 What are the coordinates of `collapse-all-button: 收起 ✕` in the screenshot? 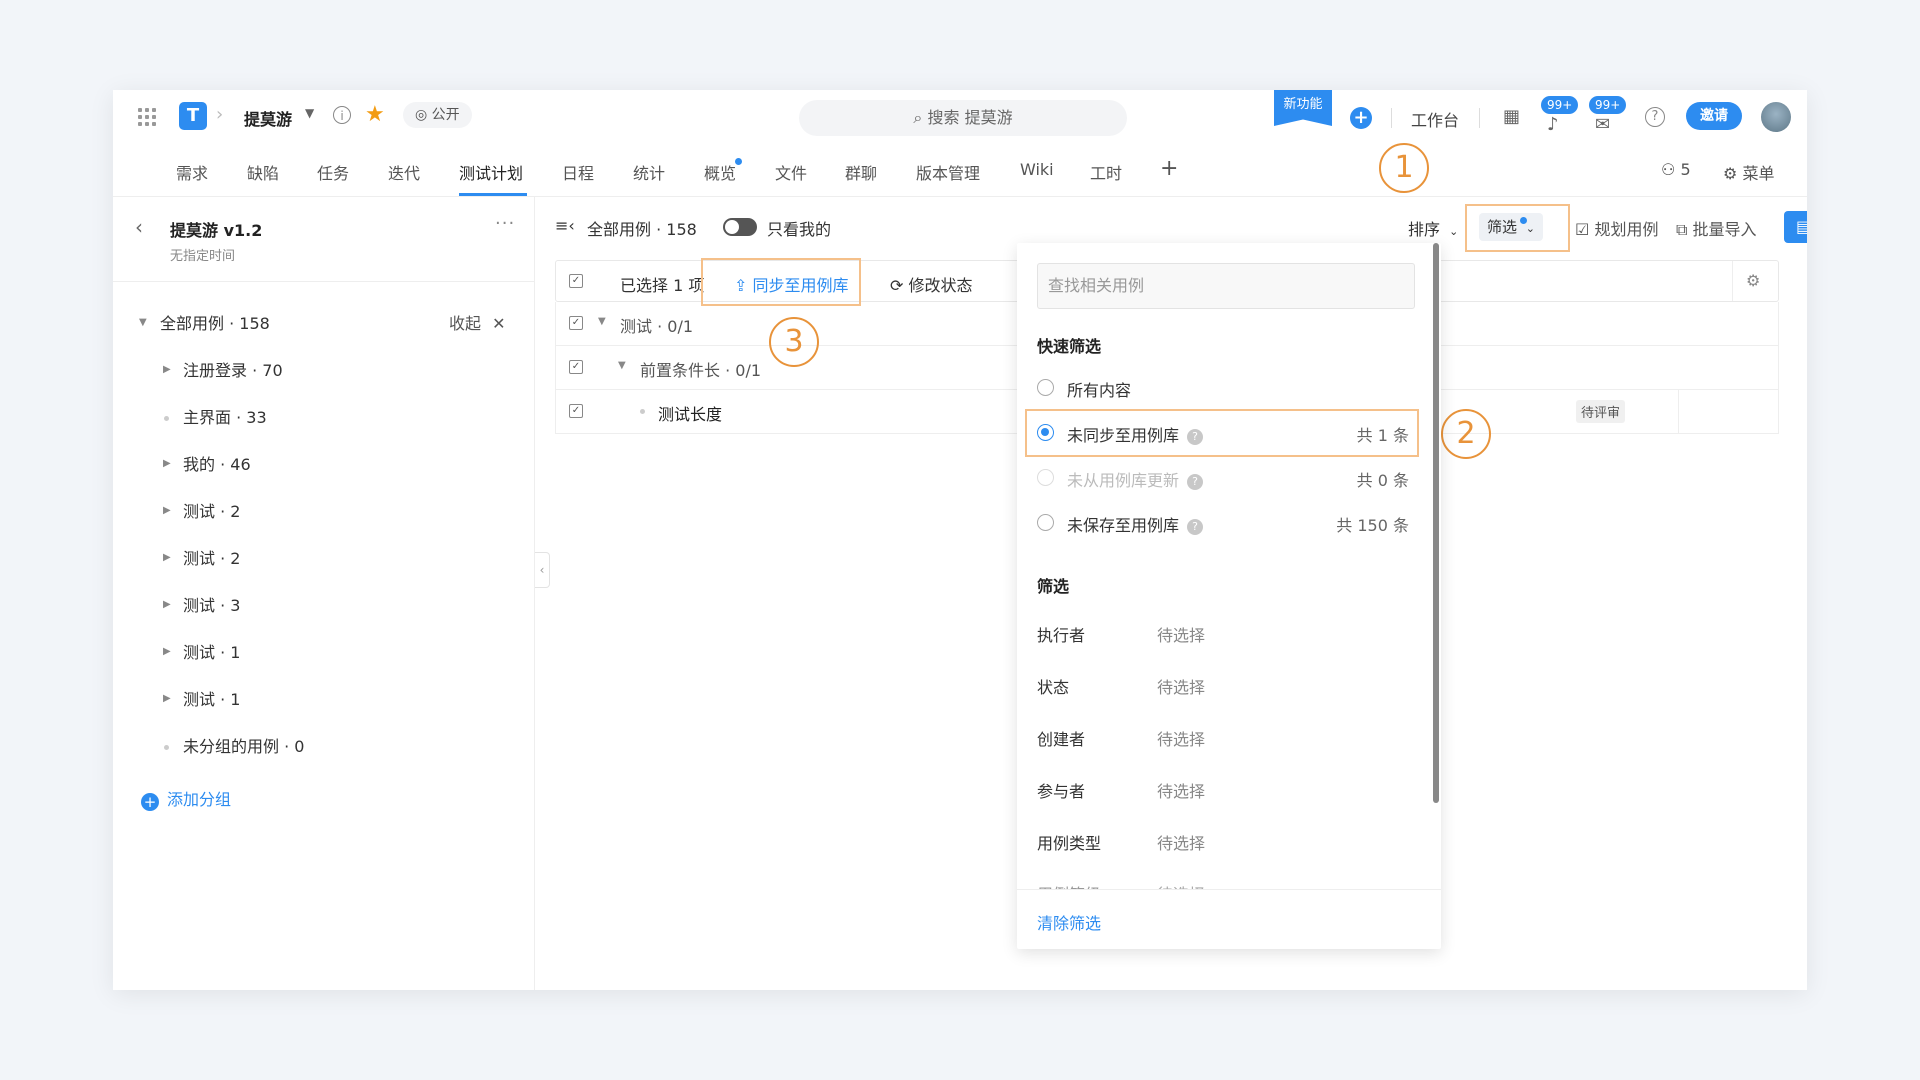 It's located at (477, 322).